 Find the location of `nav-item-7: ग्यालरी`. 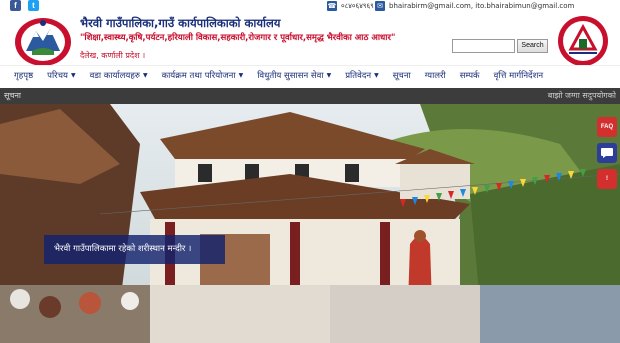

nav-item-7: ग्यालरी is located at coordinates (435, 75).